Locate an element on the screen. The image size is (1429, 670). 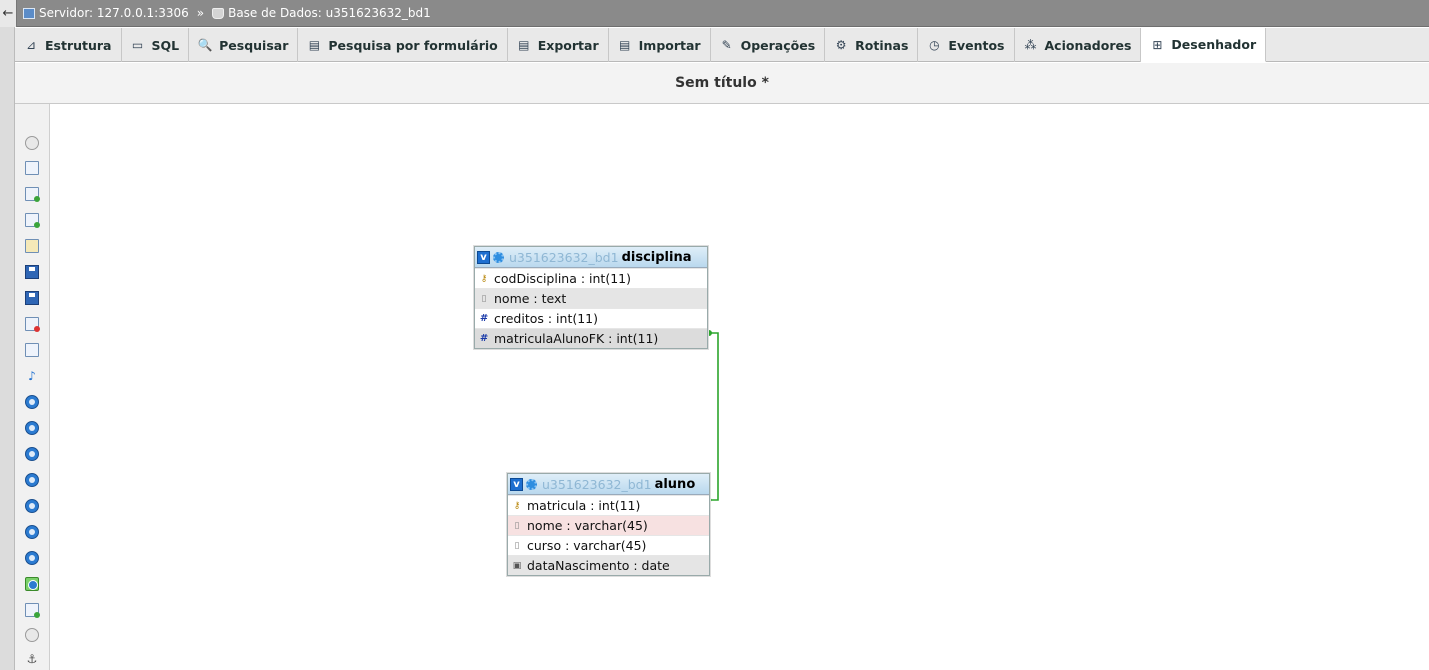
tab-acionadores: ⁂ Acionadores is located at coordinates (1078, 45).